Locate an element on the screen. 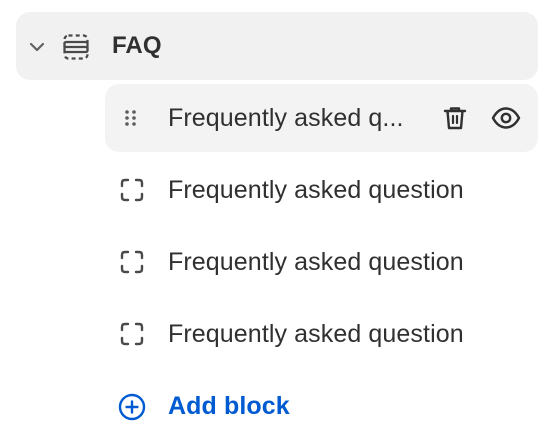  eye-icon is located at coordinates (506, 118).